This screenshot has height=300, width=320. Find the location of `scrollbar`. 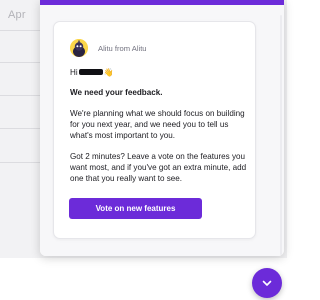

scrollbar is located at coordinates (281, 135).